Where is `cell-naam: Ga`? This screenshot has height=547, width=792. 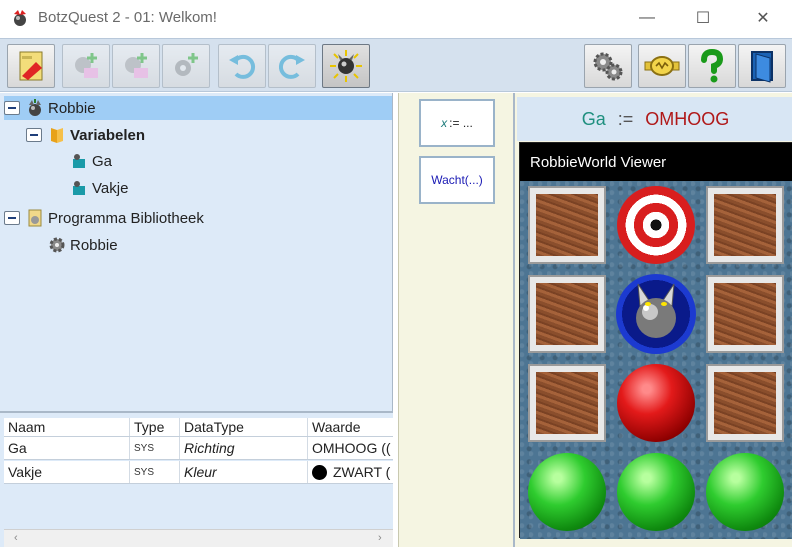
cell-naam: Ga is located at coordinates (67, 448).